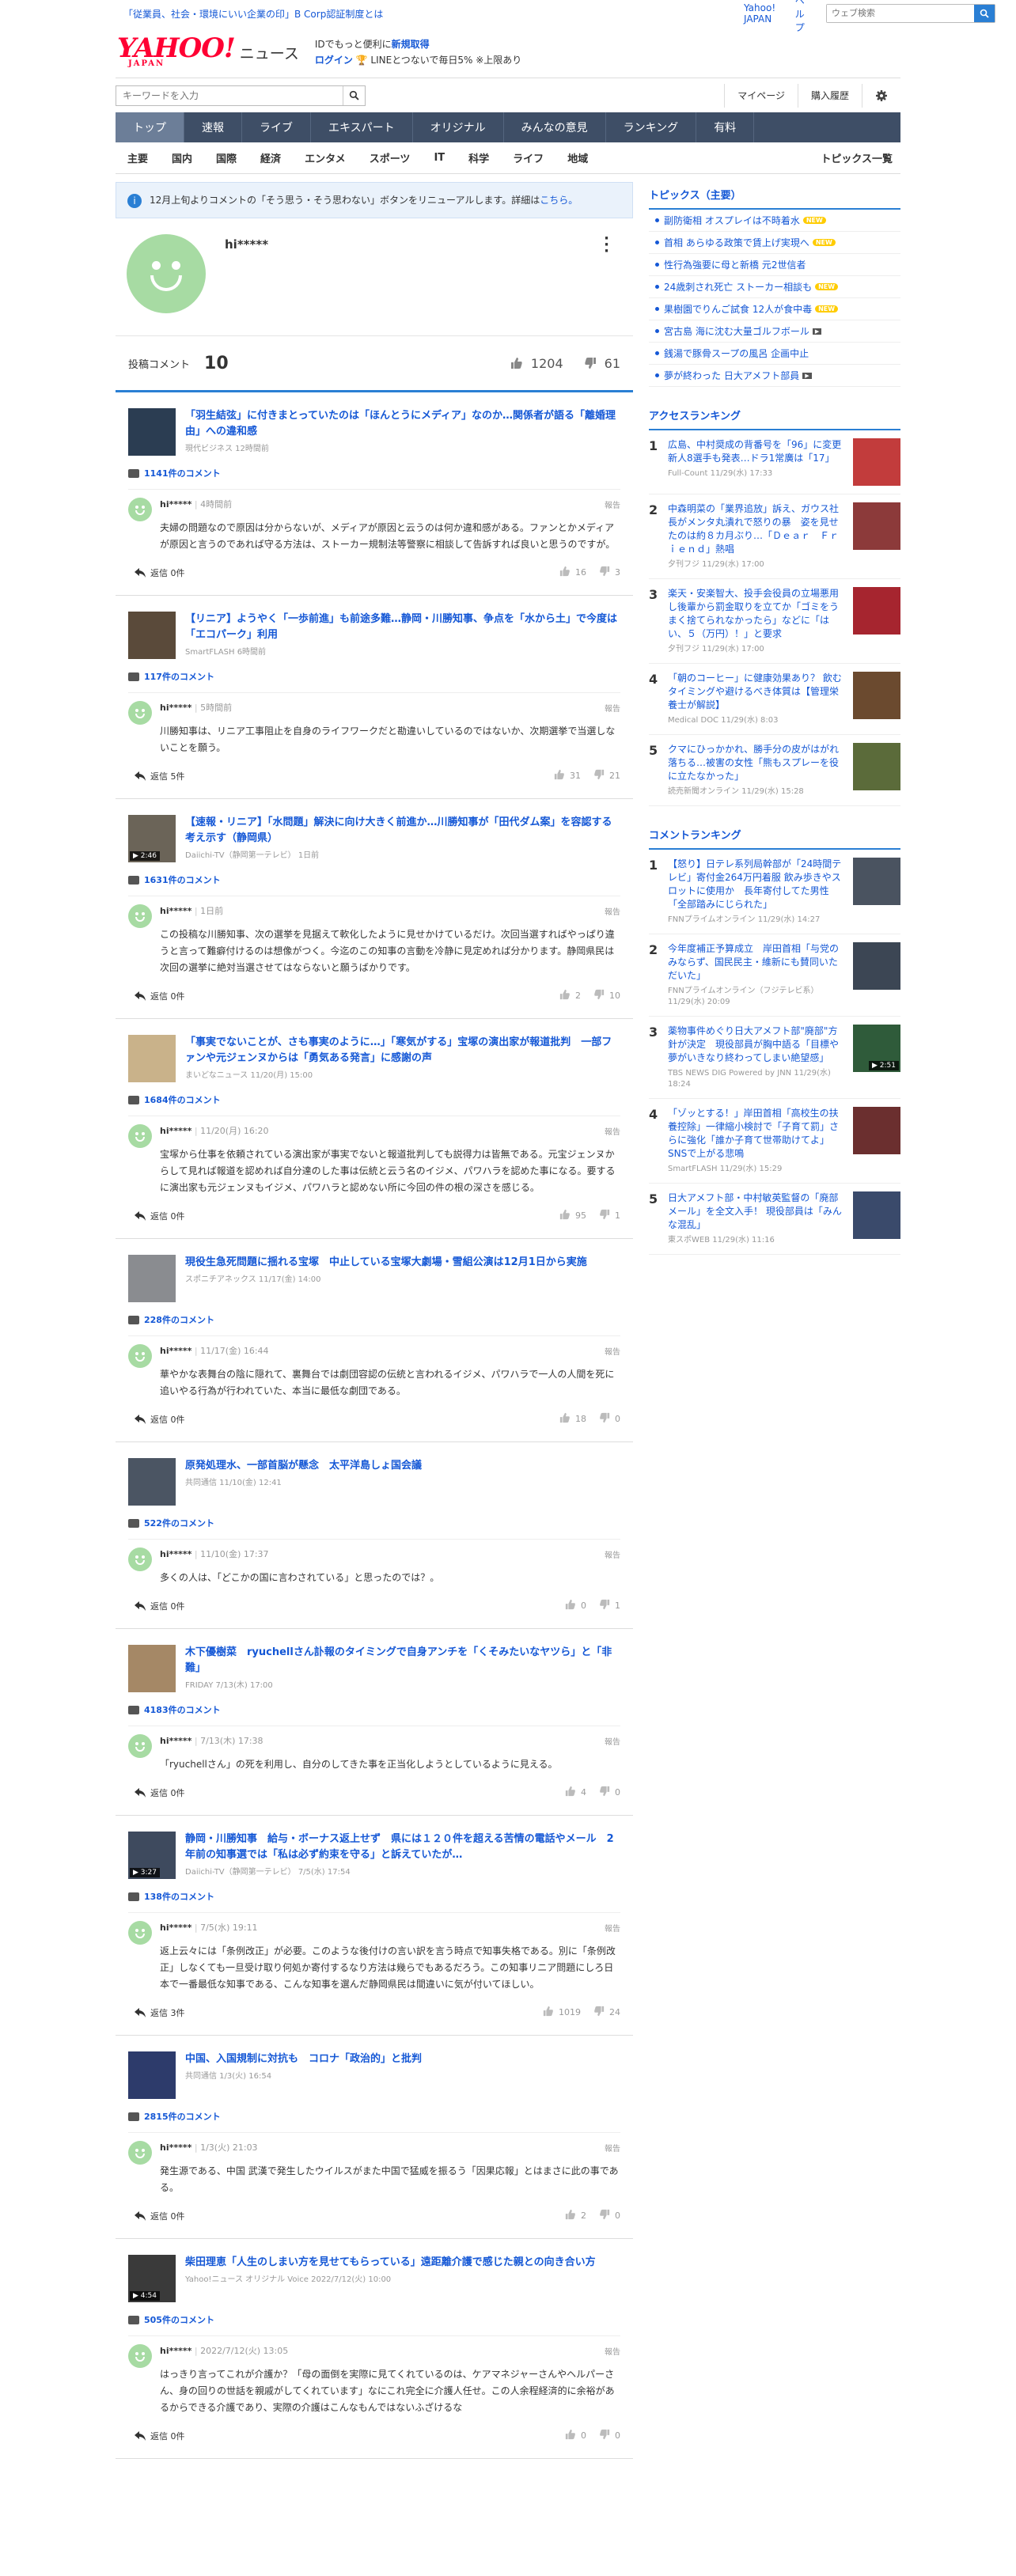 This screenshot has height=2576, width=1016. I want to click on category-tab-4: エンタメ, so click(325, 157).